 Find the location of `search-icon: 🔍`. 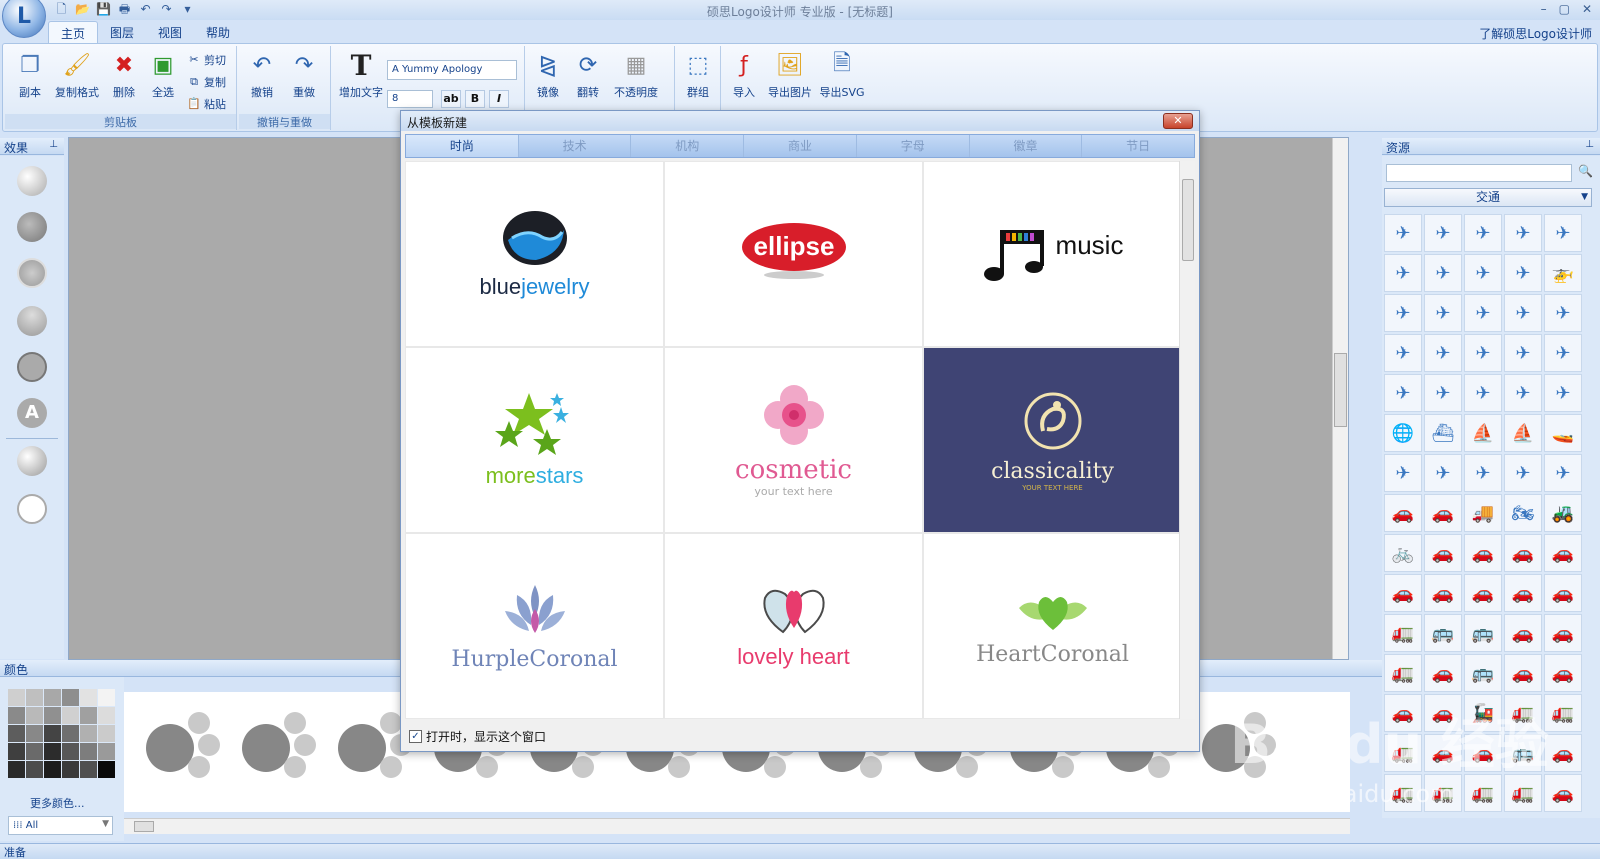

search-icon: 🔍 is located at coordinates (1585, 171).